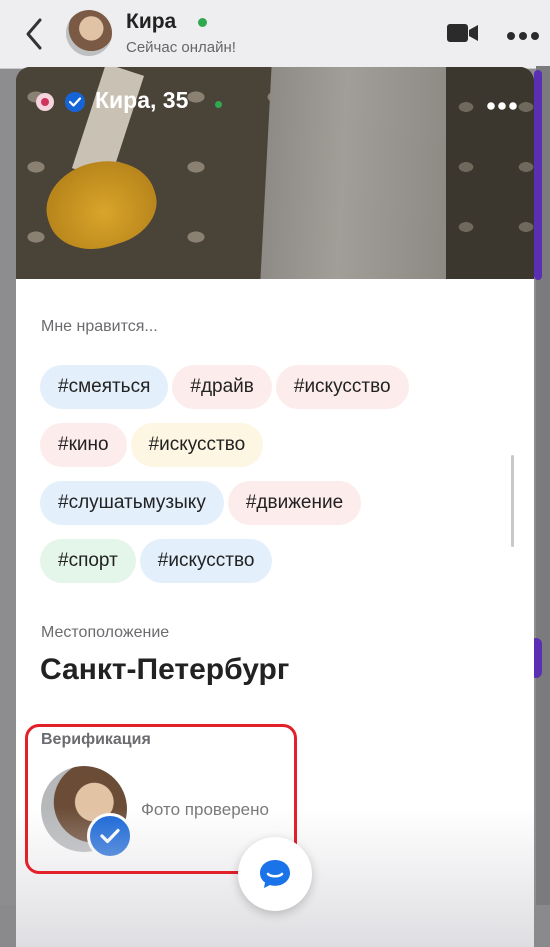 This screenshot has width=550, height=947. Describe the element at coordinates (142, 100) in the screenshot. I see `profile-name-age: Кира, 35` at that location.